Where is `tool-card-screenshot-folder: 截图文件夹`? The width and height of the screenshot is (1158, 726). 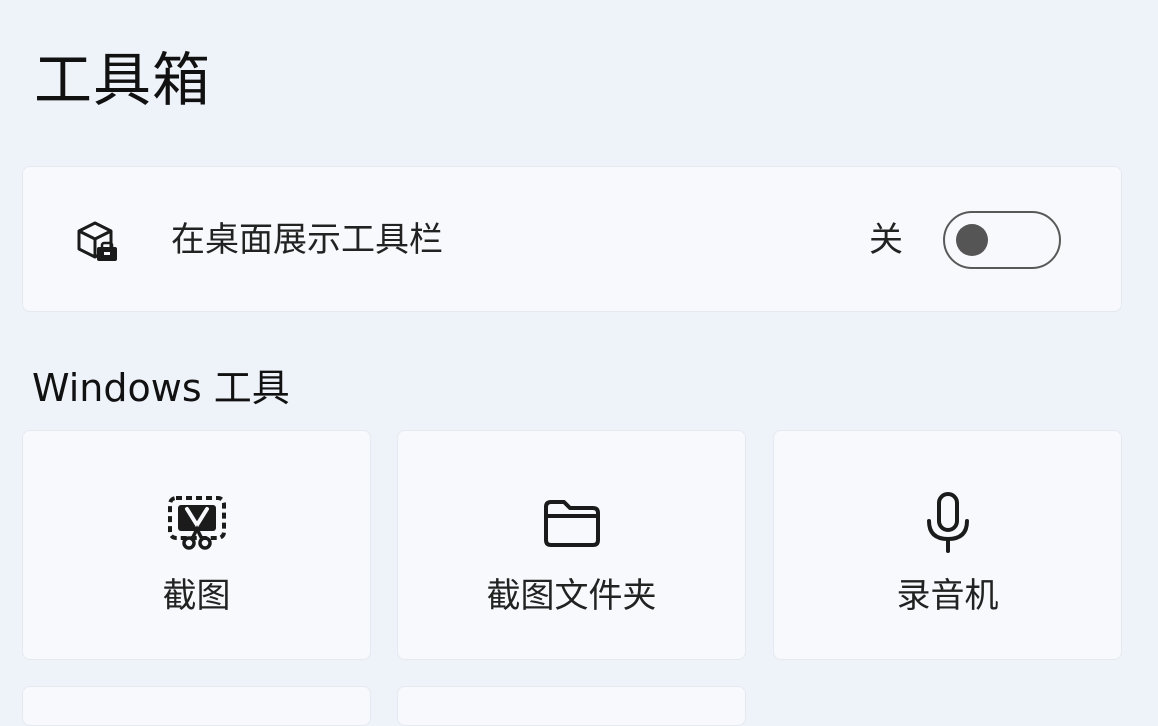 tool-card-screenshot-folder: 截图文件夹 is located at coordinates (571, 545).